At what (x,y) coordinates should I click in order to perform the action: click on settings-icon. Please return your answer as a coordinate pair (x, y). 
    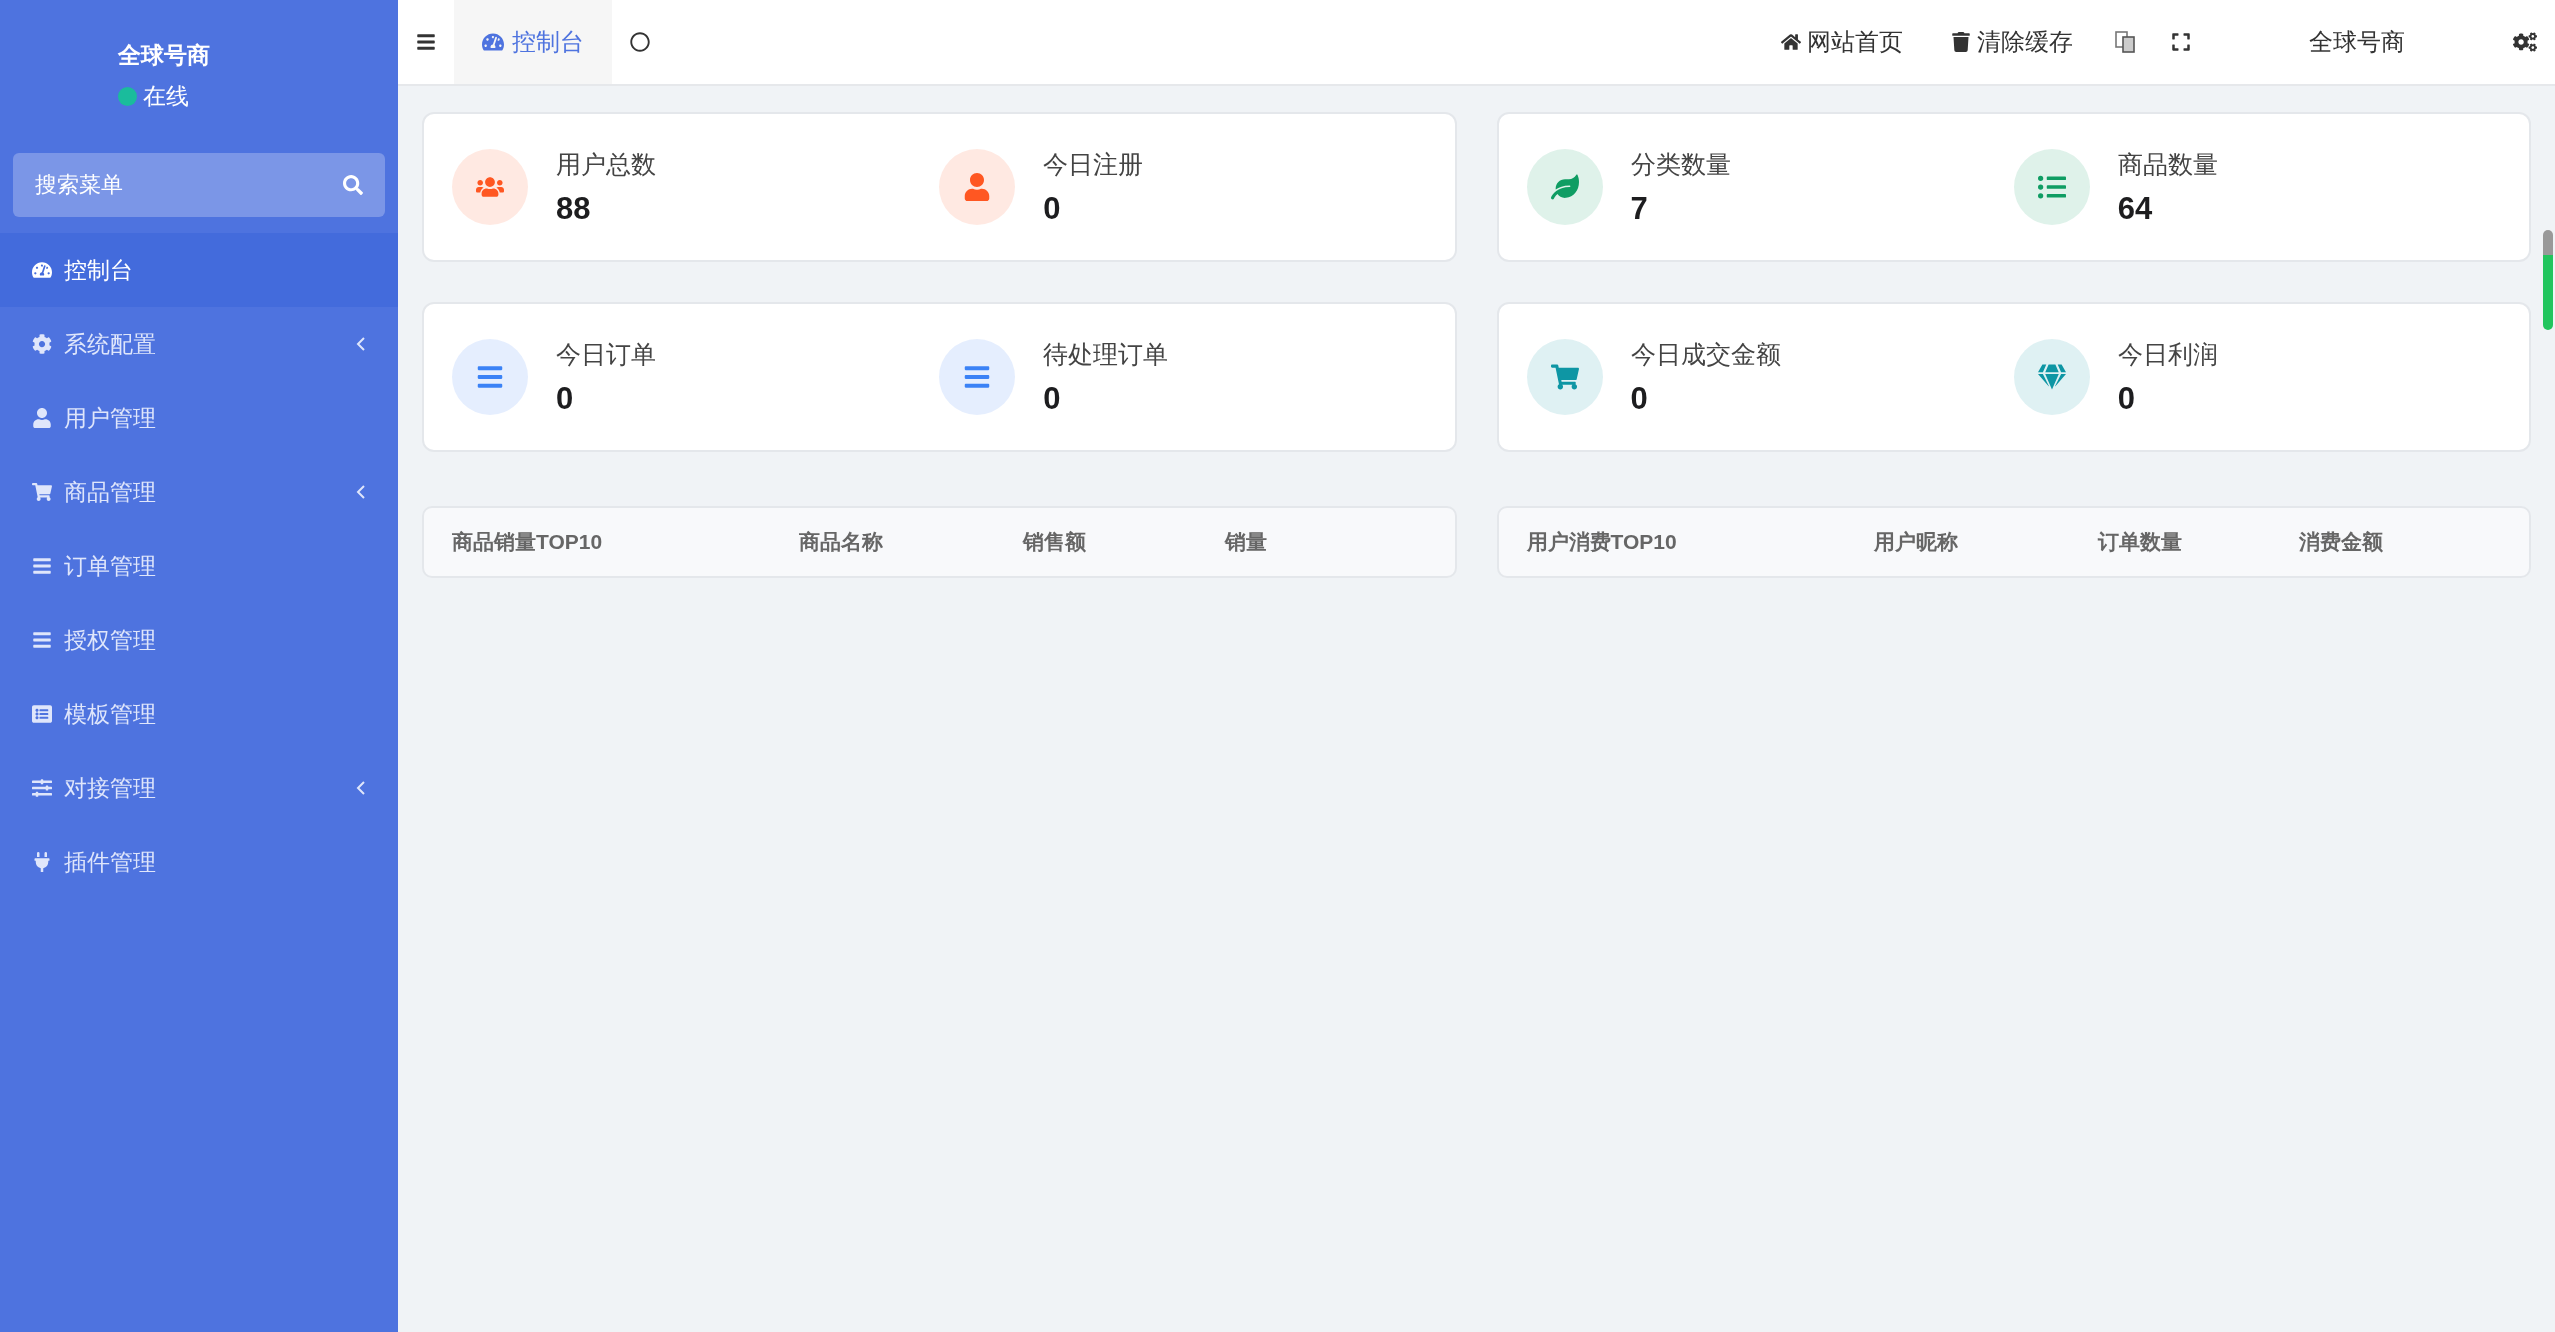
    Looking at the image, I should click on (2525, 42).